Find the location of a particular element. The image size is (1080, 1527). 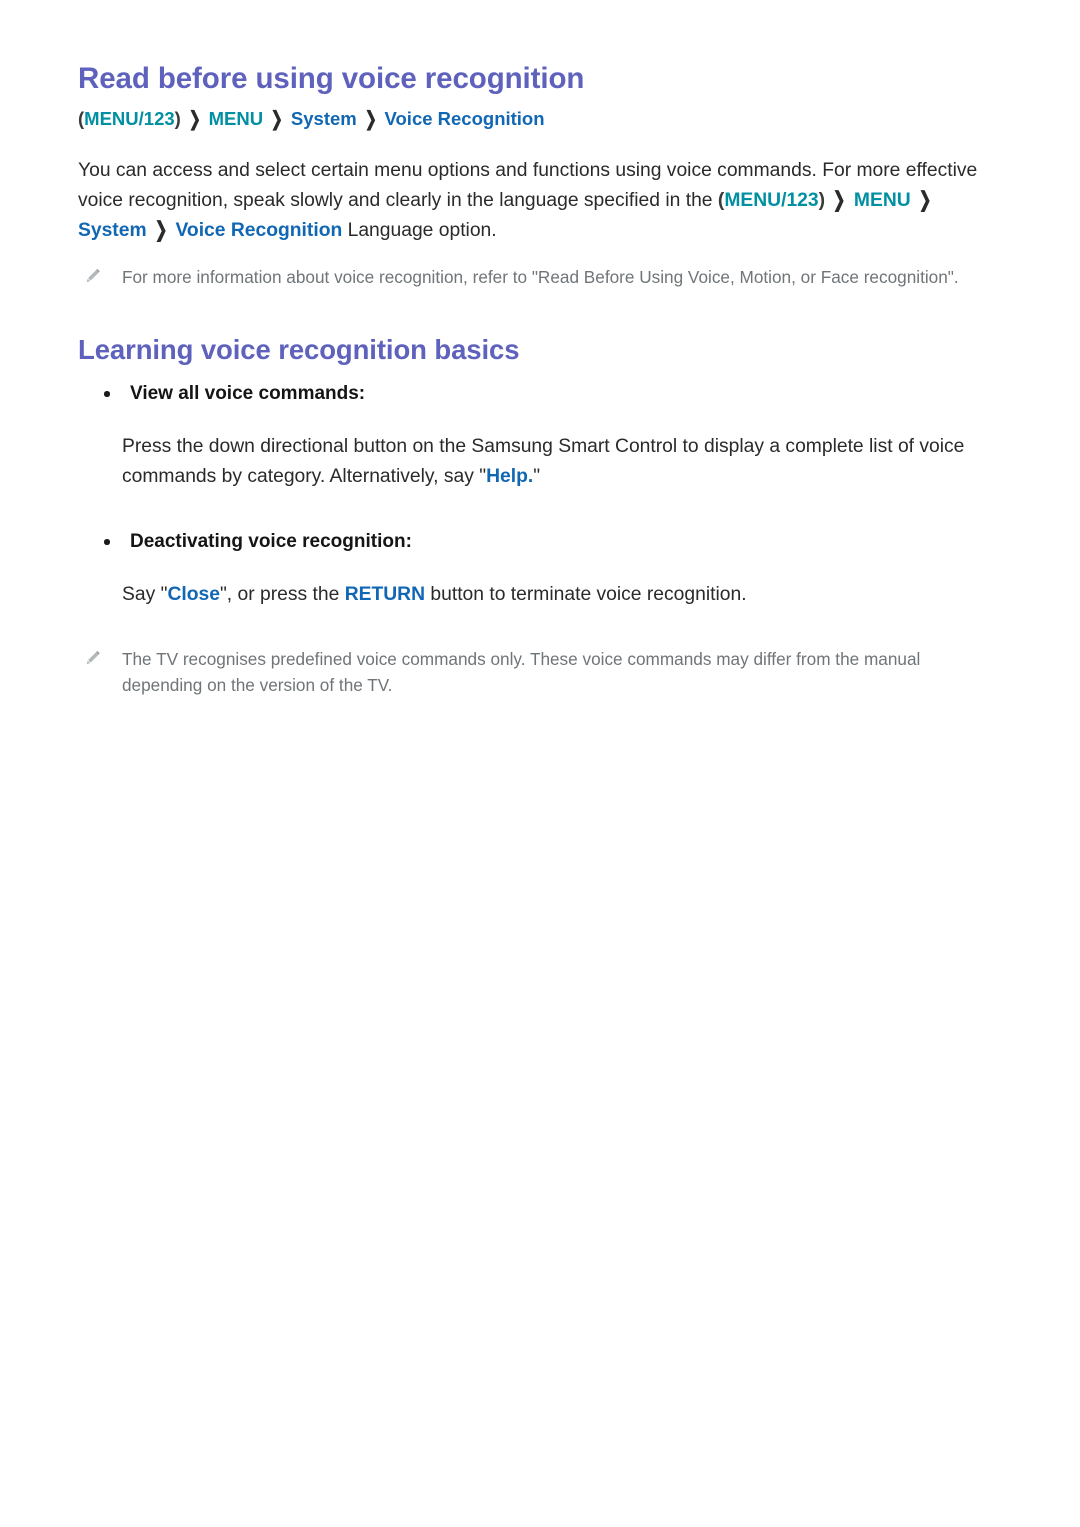

list-item: View all voice commands: is located at coordinates (538, 394).